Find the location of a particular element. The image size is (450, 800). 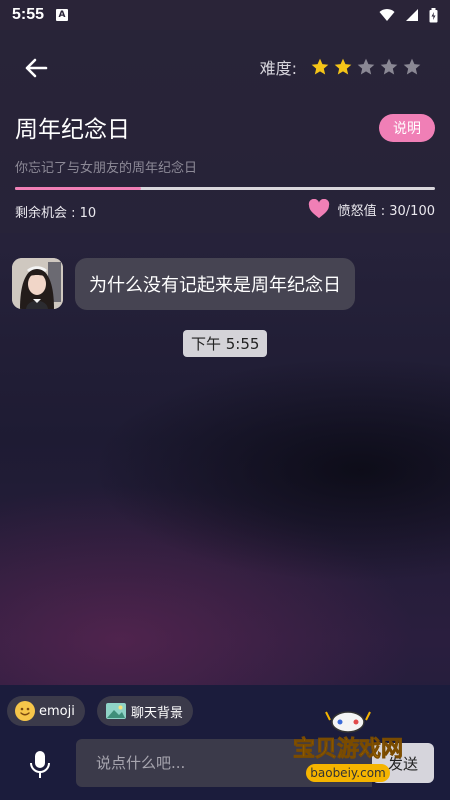

girlfriend-avatar is located at coordinates (37, 283).